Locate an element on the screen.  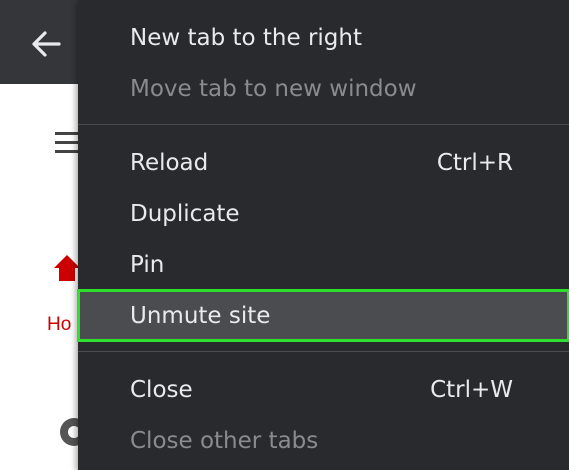
menu-item-close-other-tabs: Close other tabs is located at coordinates (323, 440).